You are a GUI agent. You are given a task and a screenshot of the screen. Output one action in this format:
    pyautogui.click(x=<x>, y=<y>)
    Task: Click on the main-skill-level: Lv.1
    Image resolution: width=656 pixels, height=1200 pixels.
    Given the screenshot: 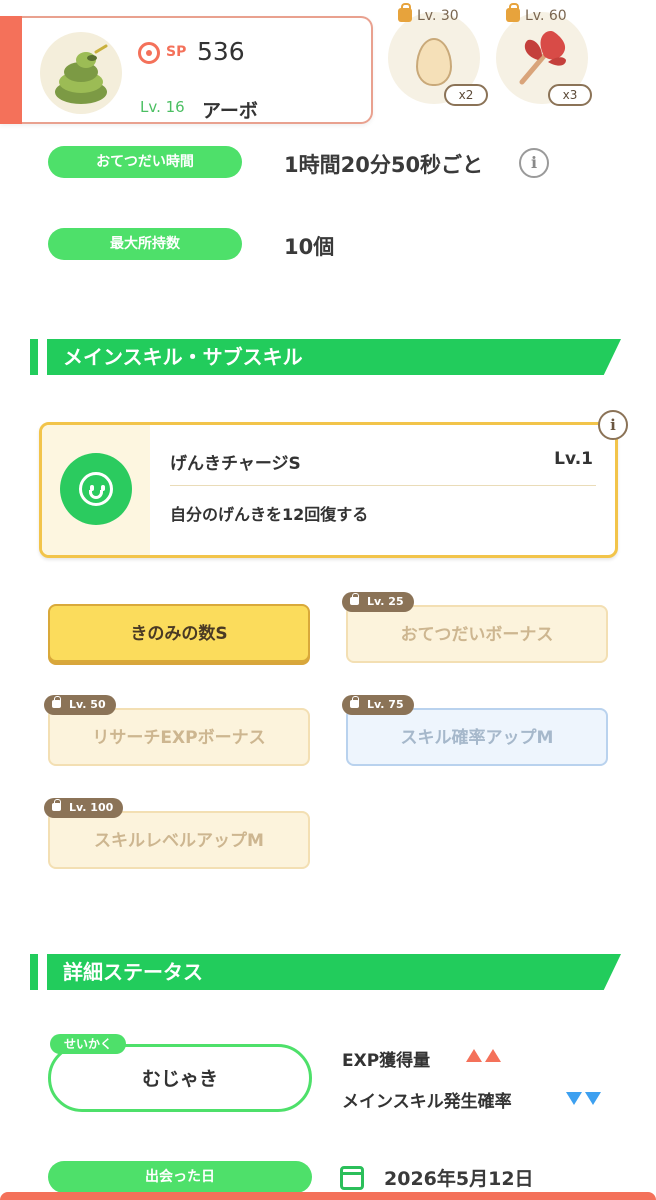 What is the action you would take?
    pyautogui.click(x=573, y=459)
    